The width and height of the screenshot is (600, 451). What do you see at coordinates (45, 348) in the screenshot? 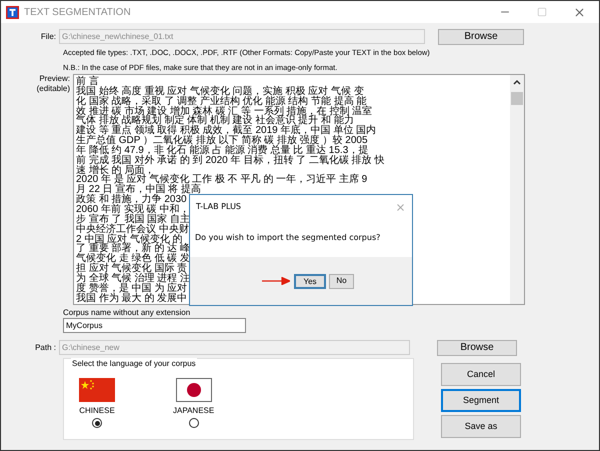
I see `path-label: Path :` at bounding box center [45, 348].